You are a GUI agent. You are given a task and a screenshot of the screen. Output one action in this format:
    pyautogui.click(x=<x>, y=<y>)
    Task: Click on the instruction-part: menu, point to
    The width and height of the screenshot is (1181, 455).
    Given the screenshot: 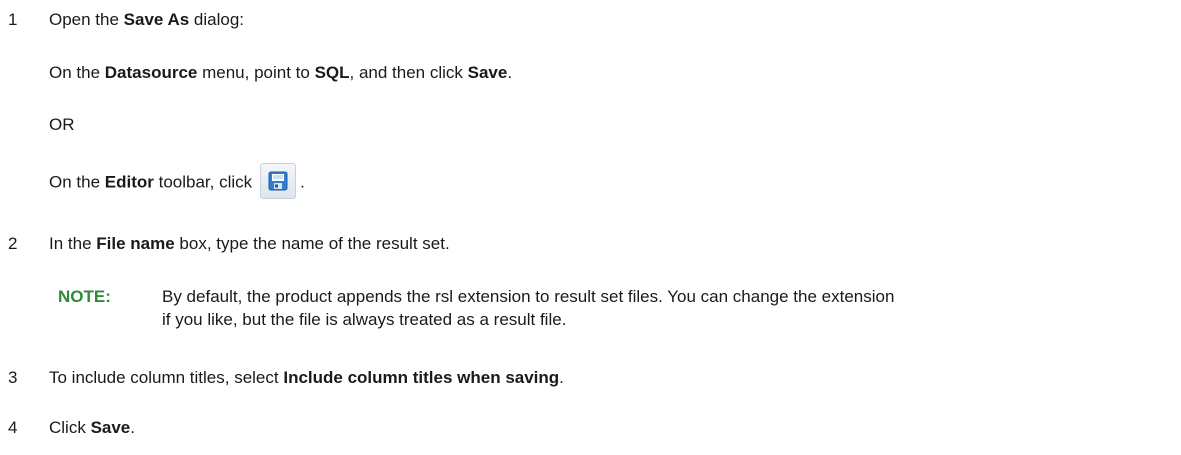 What is the action you would take?
    pyautogui.click(x=256, y=72)
    